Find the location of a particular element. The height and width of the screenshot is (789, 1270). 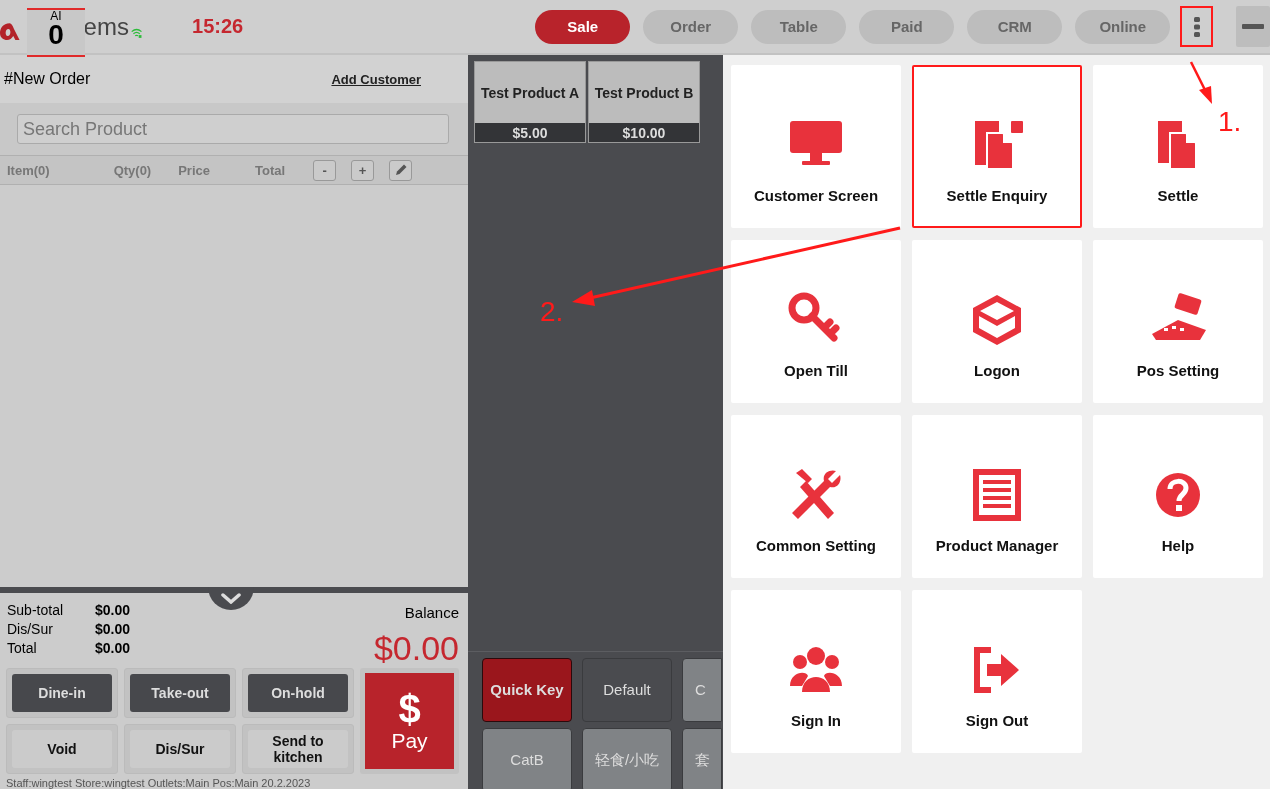

action-button: Dis/Sur is located at coordinates (180, 749).